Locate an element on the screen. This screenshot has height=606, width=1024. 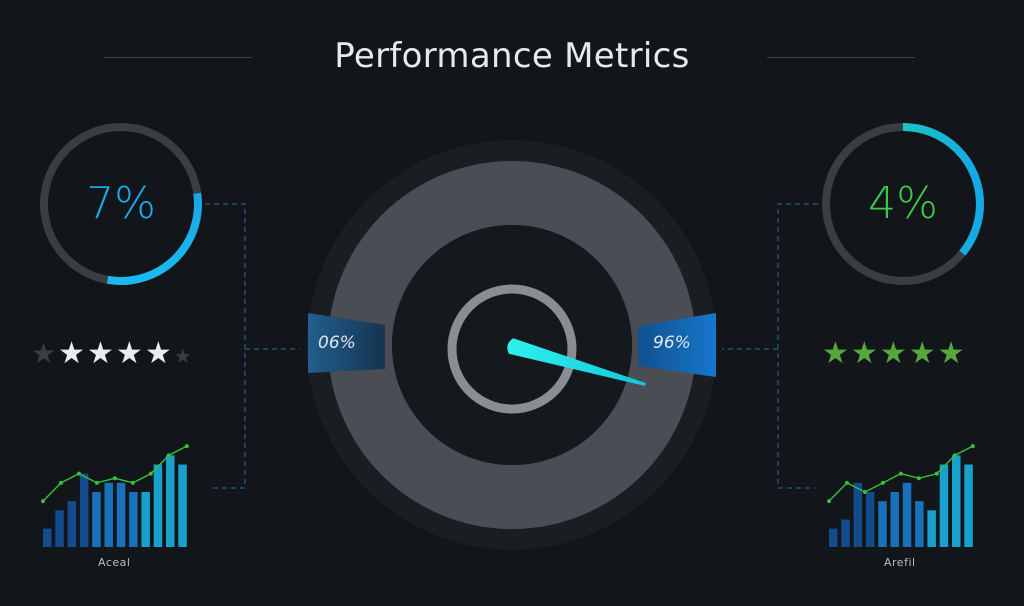
right-star-rating: ★★★★★ is located at coordinates (894, 354).